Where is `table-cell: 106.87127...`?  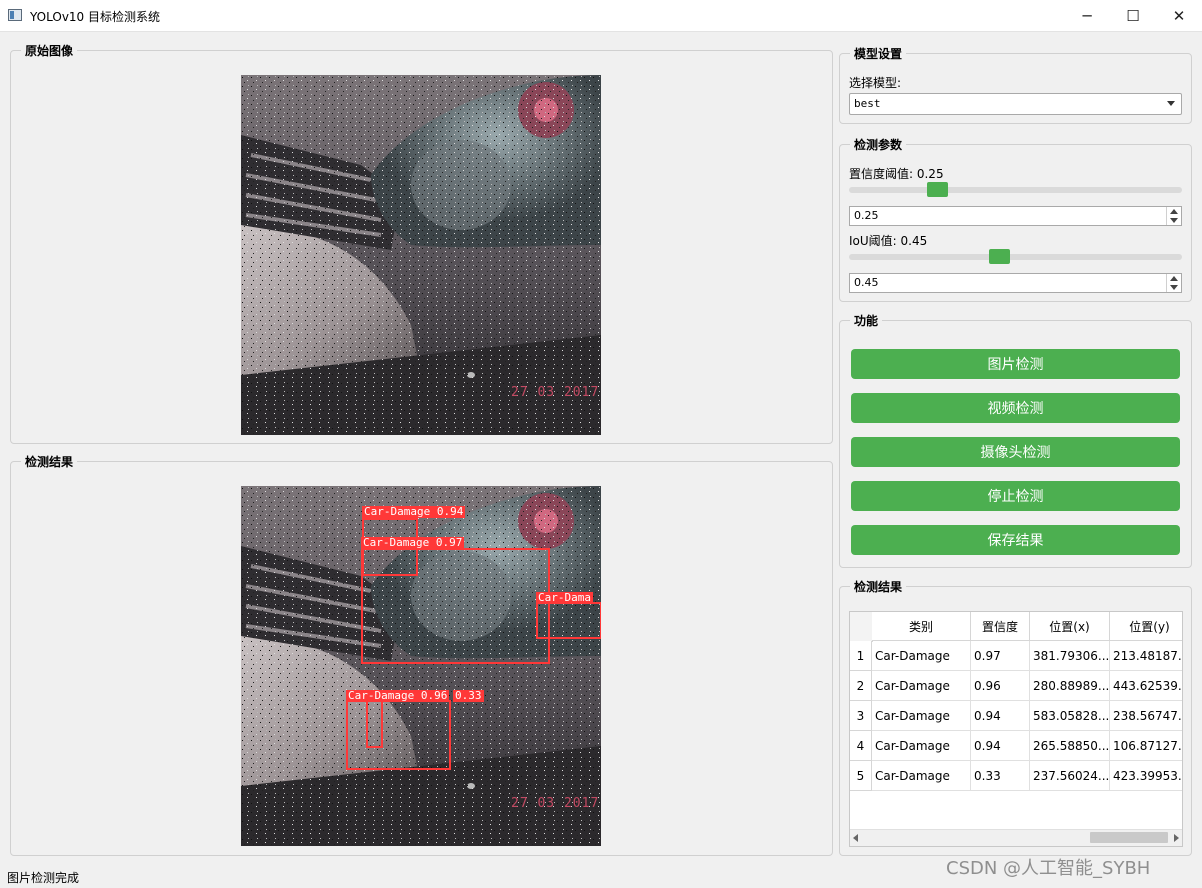 table-cell: 106.87127... is located at coordinates (1146, 746).